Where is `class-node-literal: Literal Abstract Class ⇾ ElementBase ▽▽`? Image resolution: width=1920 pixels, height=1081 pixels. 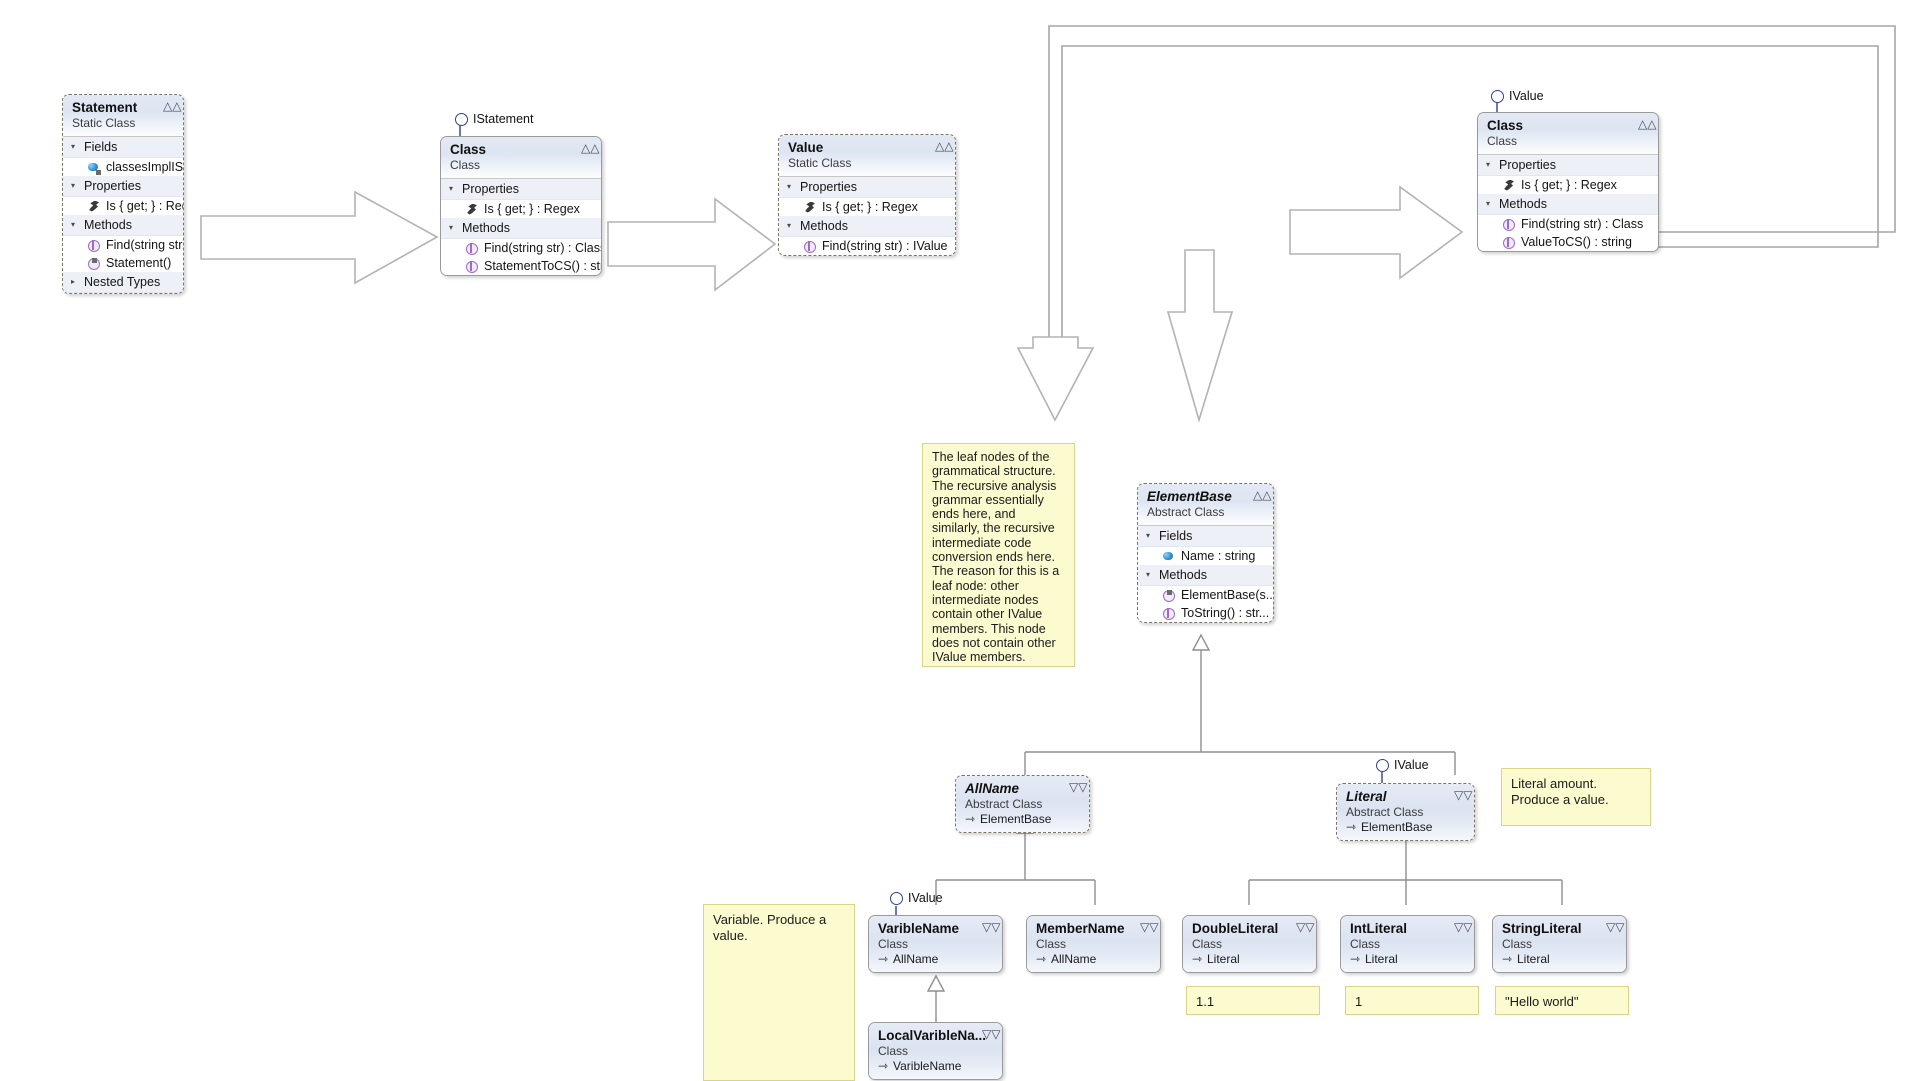 class-node-literal: Literal Abstract Class ⇾ ElementBase ▽▽ is located at coordinates (1405, 812).